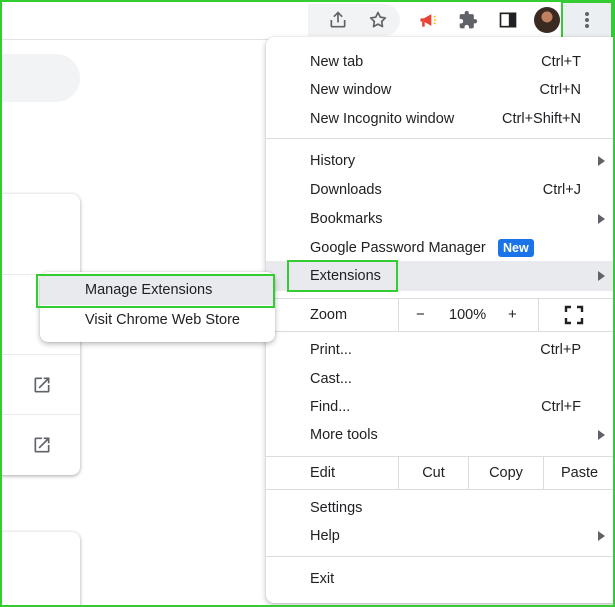 This screenshot has height=607, width=615. I want to click on fullscreen-icon, so click(574, 315).